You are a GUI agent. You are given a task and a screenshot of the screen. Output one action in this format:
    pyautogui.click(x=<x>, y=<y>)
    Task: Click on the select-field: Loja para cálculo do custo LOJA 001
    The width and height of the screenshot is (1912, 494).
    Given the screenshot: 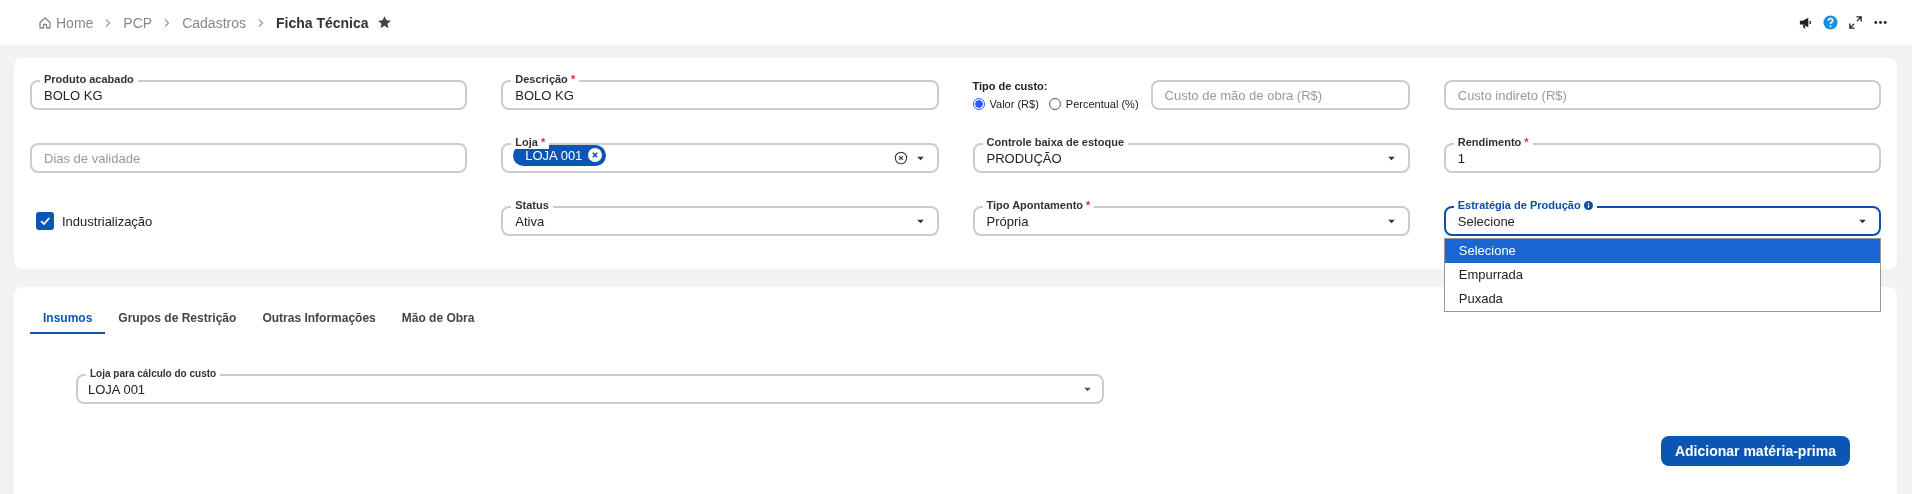 What is the action you would take?
    pyautogui.click(x=590, y=385)
    